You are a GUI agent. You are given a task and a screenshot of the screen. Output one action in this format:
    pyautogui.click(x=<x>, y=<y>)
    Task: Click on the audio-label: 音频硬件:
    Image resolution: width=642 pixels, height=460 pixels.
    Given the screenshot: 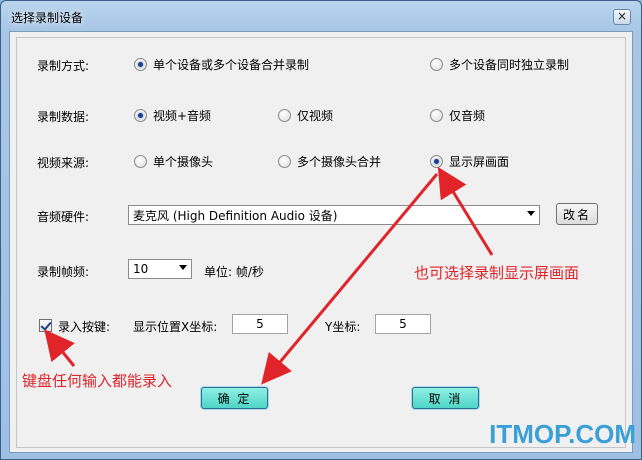 What is the action you would take?
    pyautogui.click(x=63, y=217)
    